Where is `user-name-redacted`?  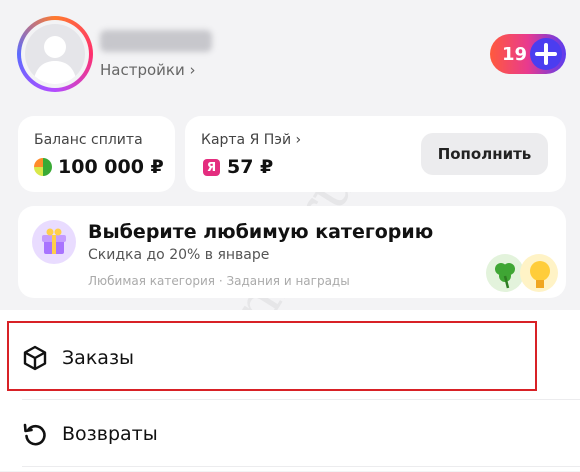
user-name-redacted is located at coordinates (156, 41).